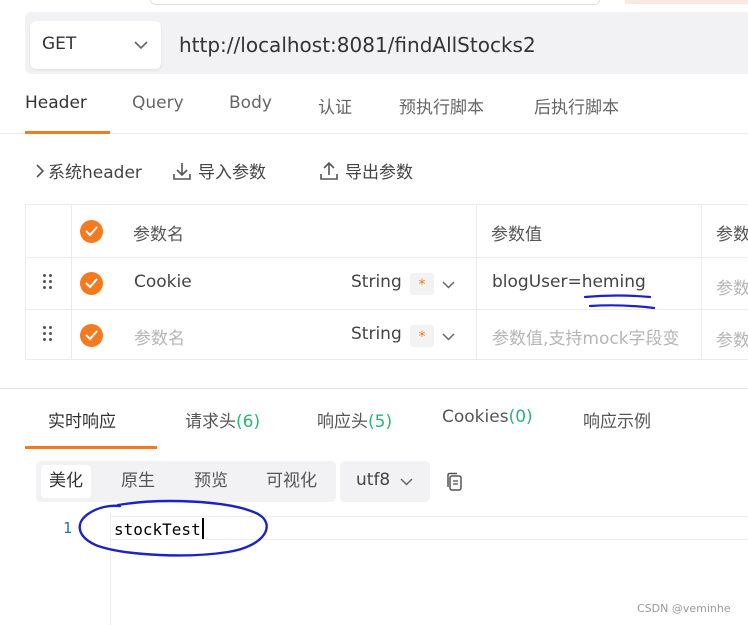  Describe the element at coordinates (211, 481) in the screenshot. I see `format-preview-button: 预览` at that location.